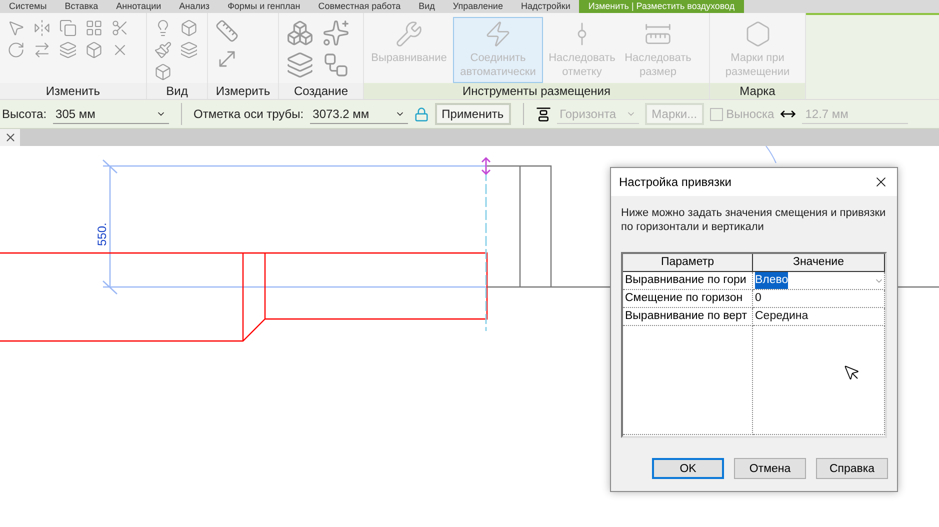 Image resolution: width=939 pixels, height=527 pixels. I want to click on dialog-title: Настройка привязки, so click(675, 182).